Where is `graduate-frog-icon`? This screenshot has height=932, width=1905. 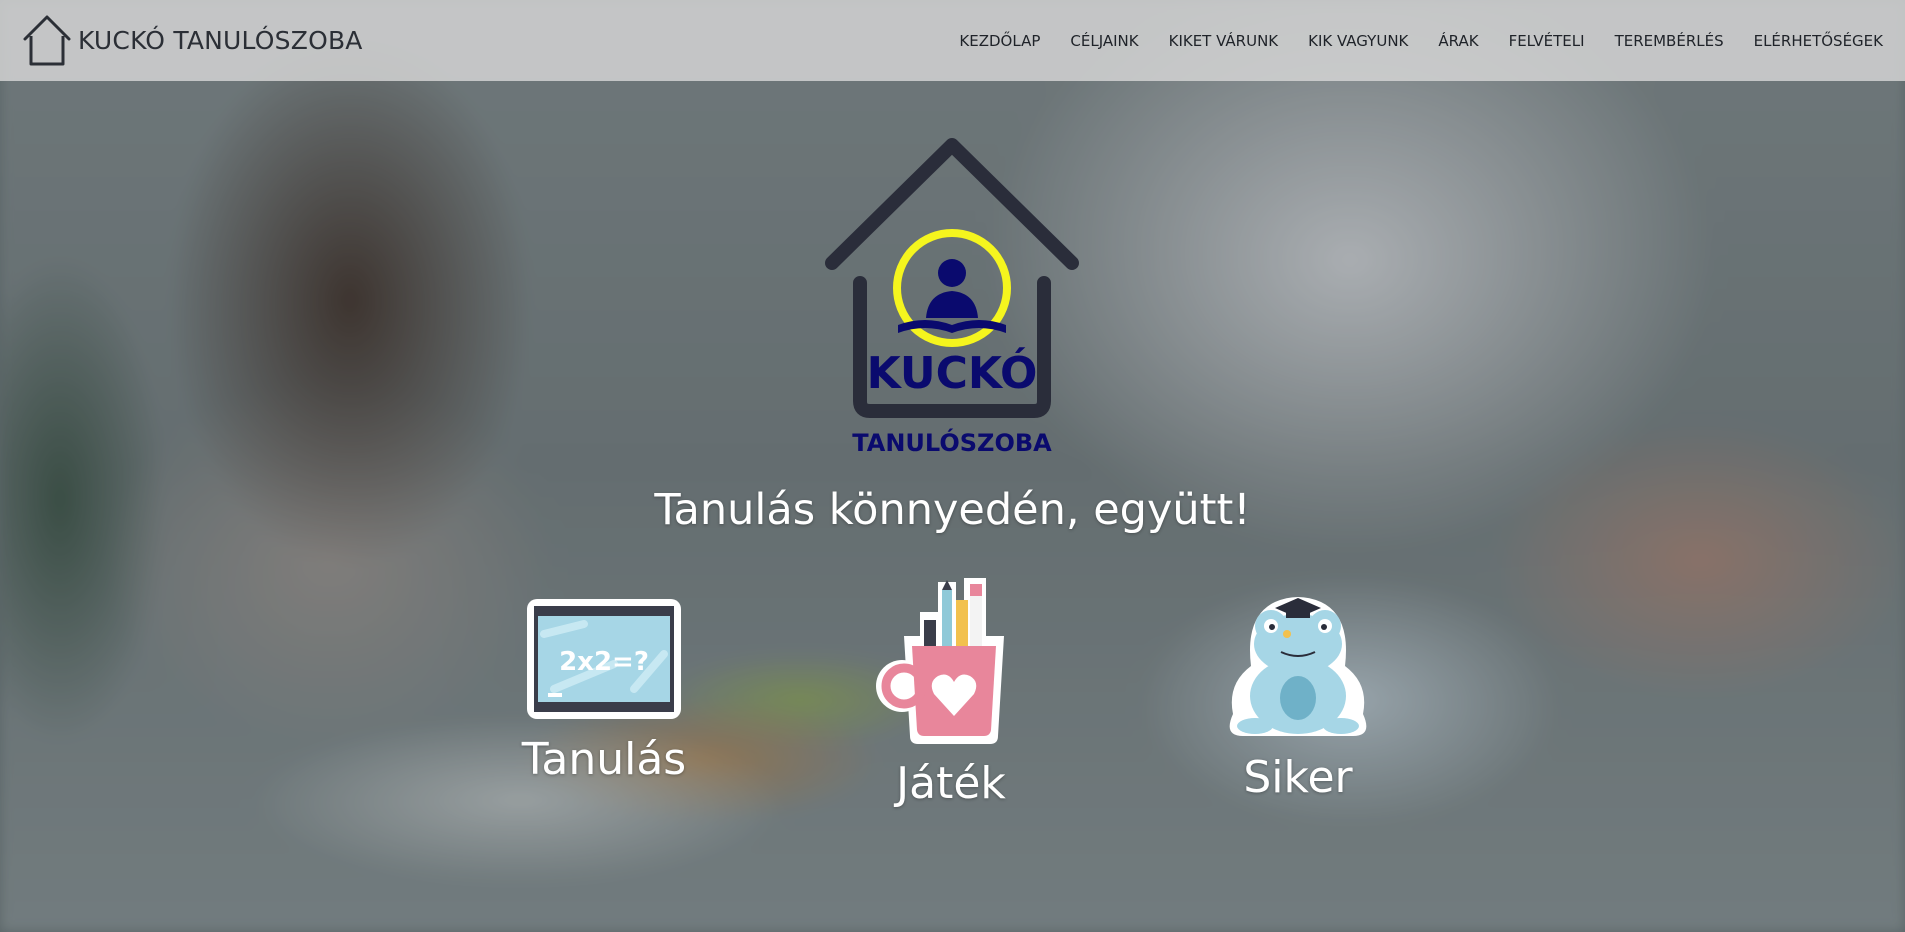 graduate-frog-icon is located at coordinates (1298, 666).